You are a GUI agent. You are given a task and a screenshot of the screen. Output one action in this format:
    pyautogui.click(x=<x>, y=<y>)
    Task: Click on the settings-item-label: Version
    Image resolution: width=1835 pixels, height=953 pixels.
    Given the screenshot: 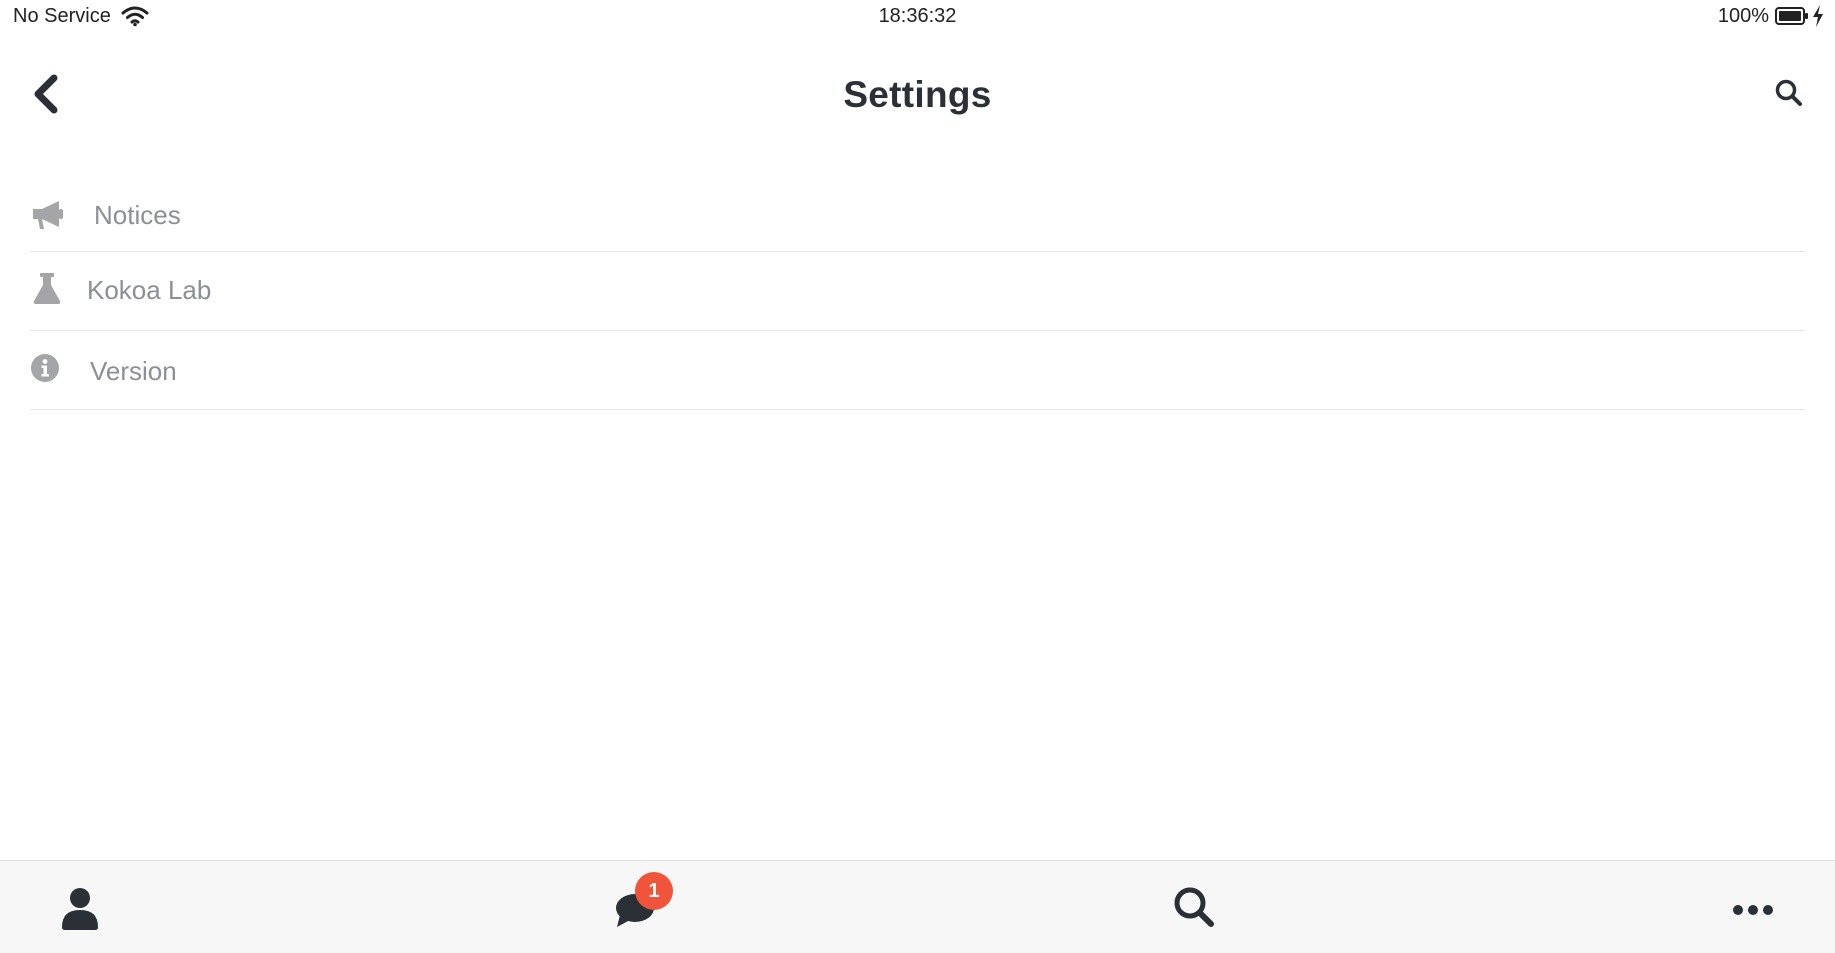 What is the action you would take?
    pyautogui.click(x=133, y=371)
    